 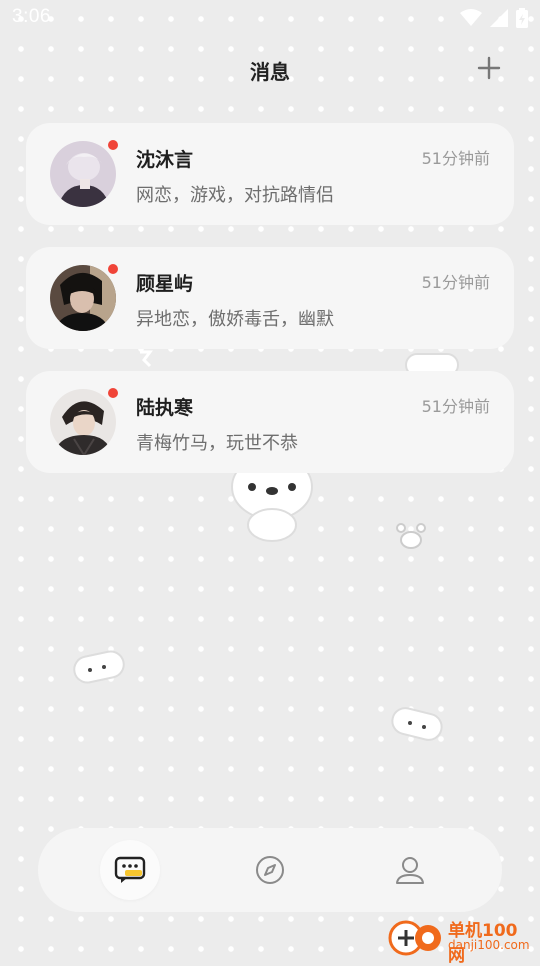 I want to click on conversation-item: 顾星屿 51分钟前 异地恋，傲娇毒舌，幽默, so click(x=270, y=298).